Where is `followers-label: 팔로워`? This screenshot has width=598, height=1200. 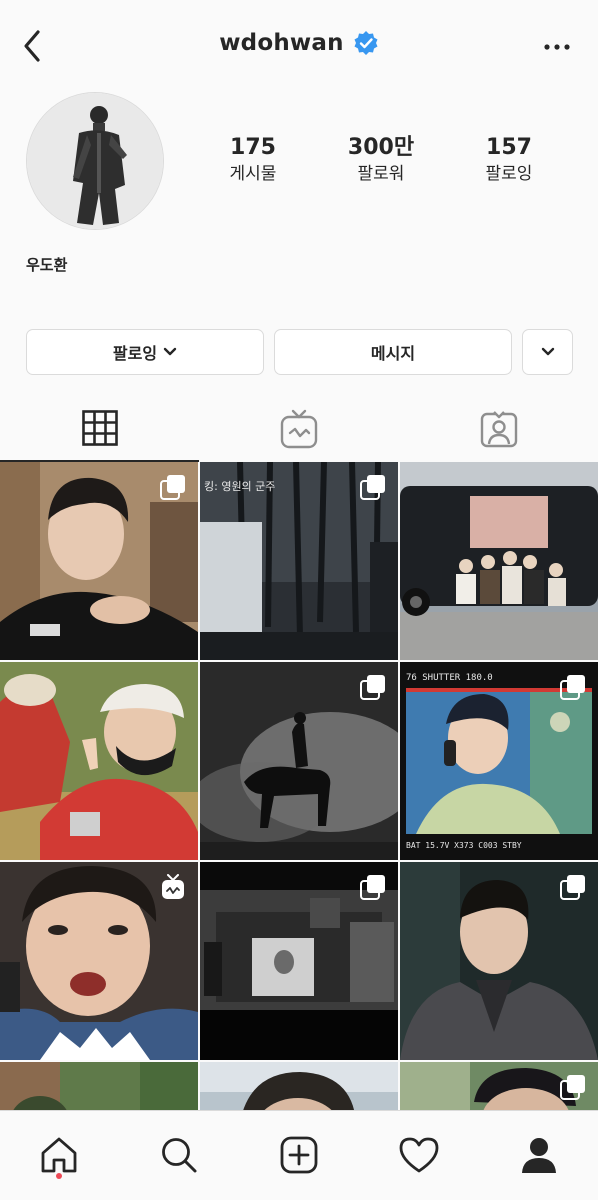 followers-label: 팔로워 is located at coordinates (381, 174).